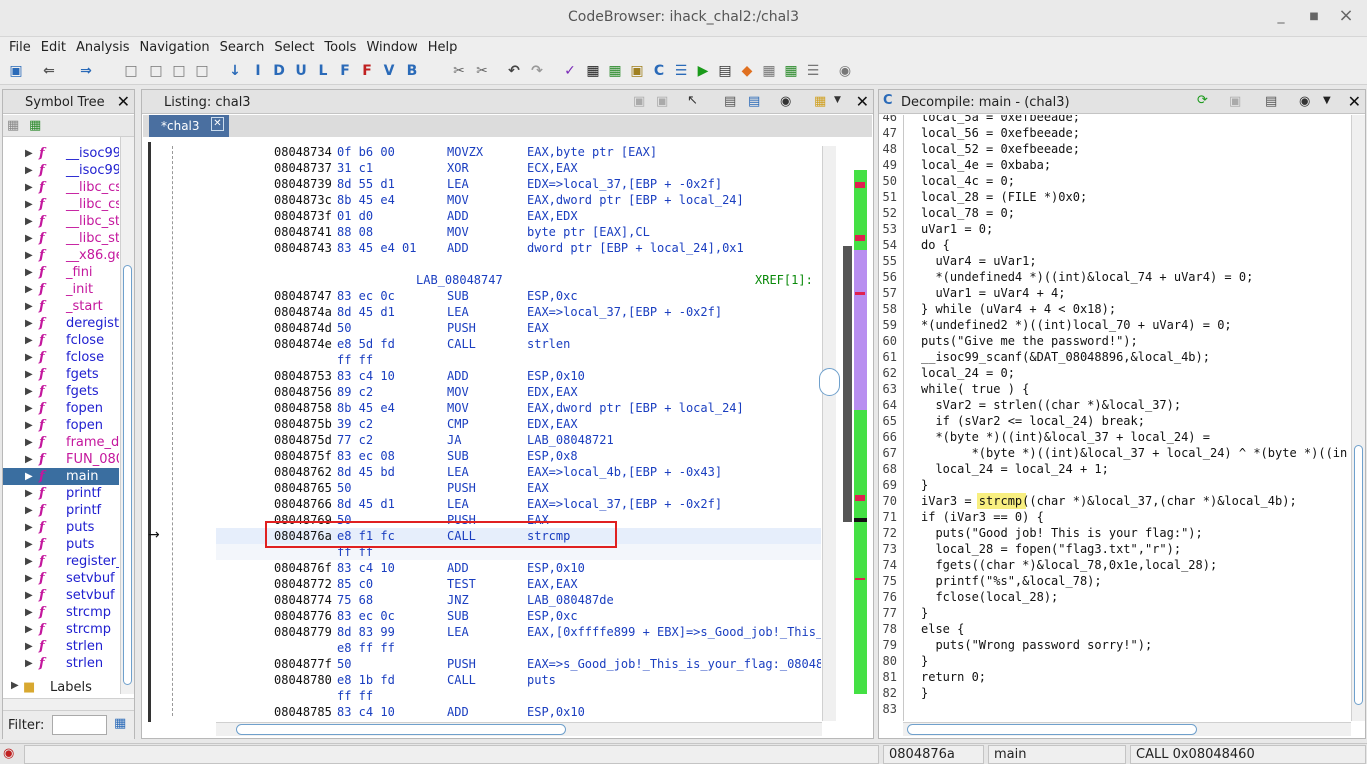  Describe the element at coordinates (202, 71) in the screenshot. I see `next-label-icon: □` at that location.